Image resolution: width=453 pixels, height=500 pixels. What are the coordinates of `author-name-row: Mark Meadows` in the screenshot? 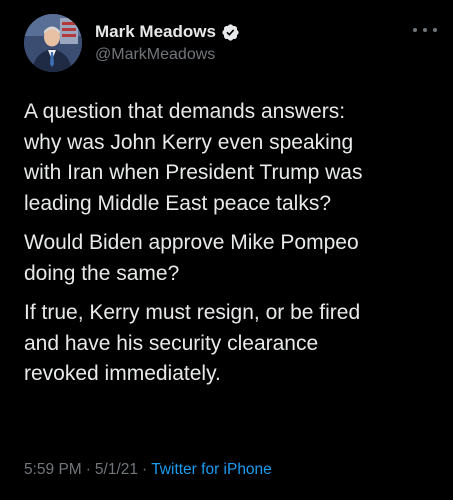 It's located at (167, 32).